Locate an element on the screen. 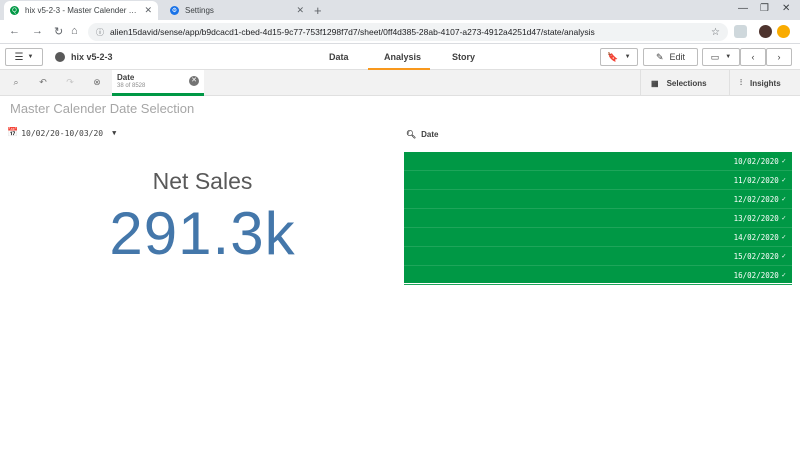 The image size is (800, 450). bookmark-icon: 🔖 is located at coordinates (613, 56).